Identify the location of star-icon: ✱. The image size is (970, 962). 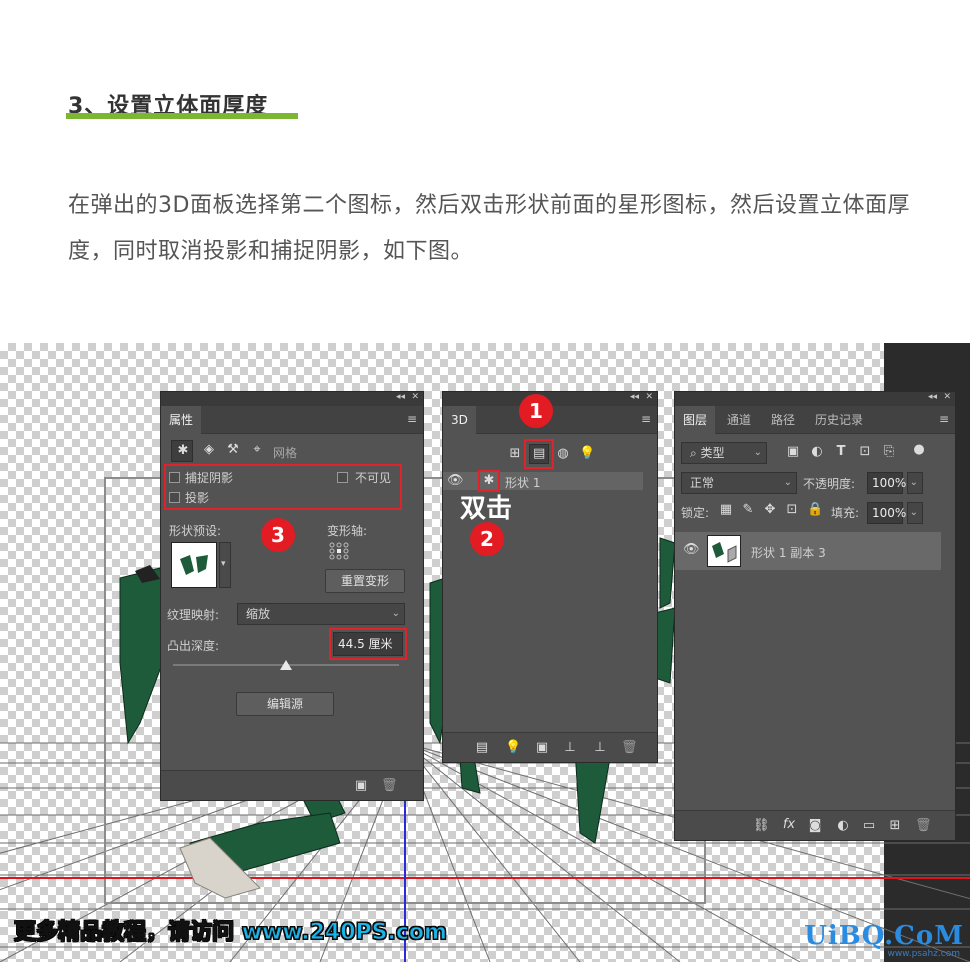
(183, 450).